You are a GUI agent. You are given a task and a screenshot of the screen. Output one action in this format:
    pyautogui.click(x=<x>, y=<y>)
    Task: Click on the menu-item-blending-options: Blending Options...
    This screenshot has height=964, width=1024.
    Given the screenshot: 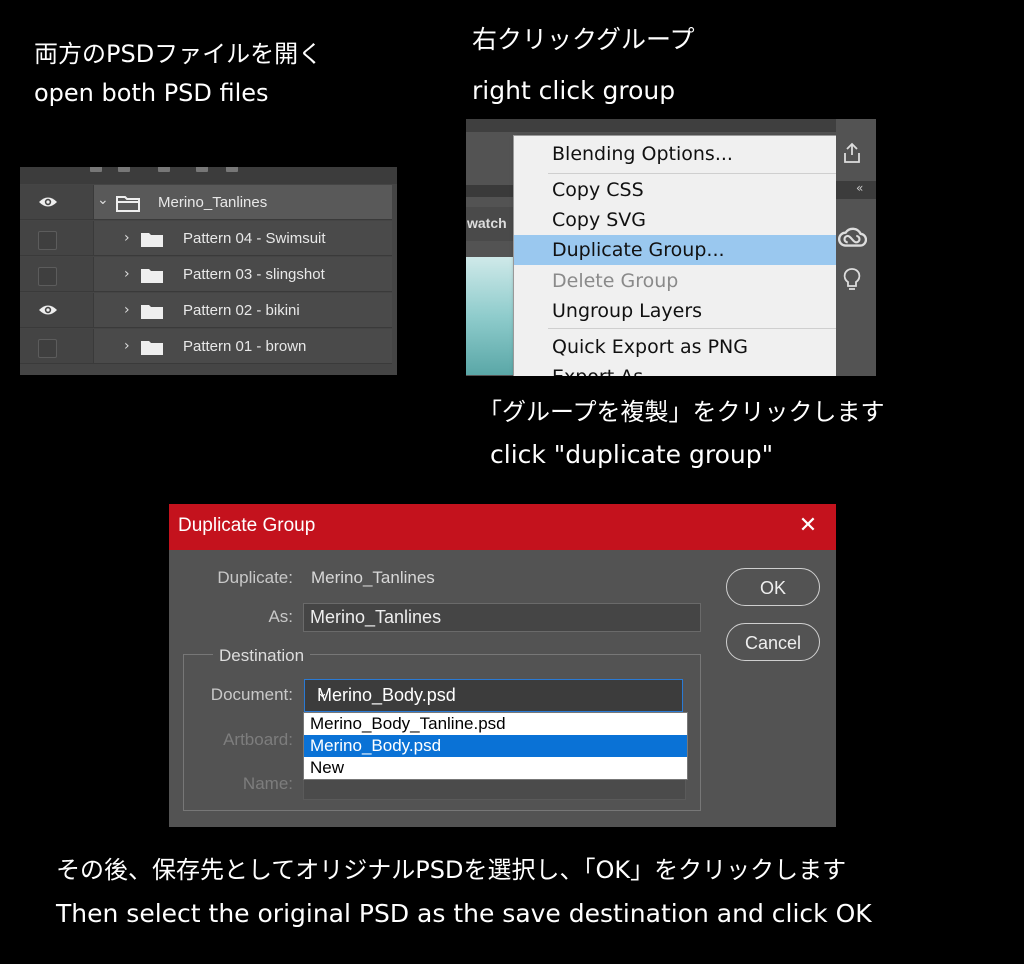 What is the action you would take?
    pyautogui.click(x=675, y=154)
    